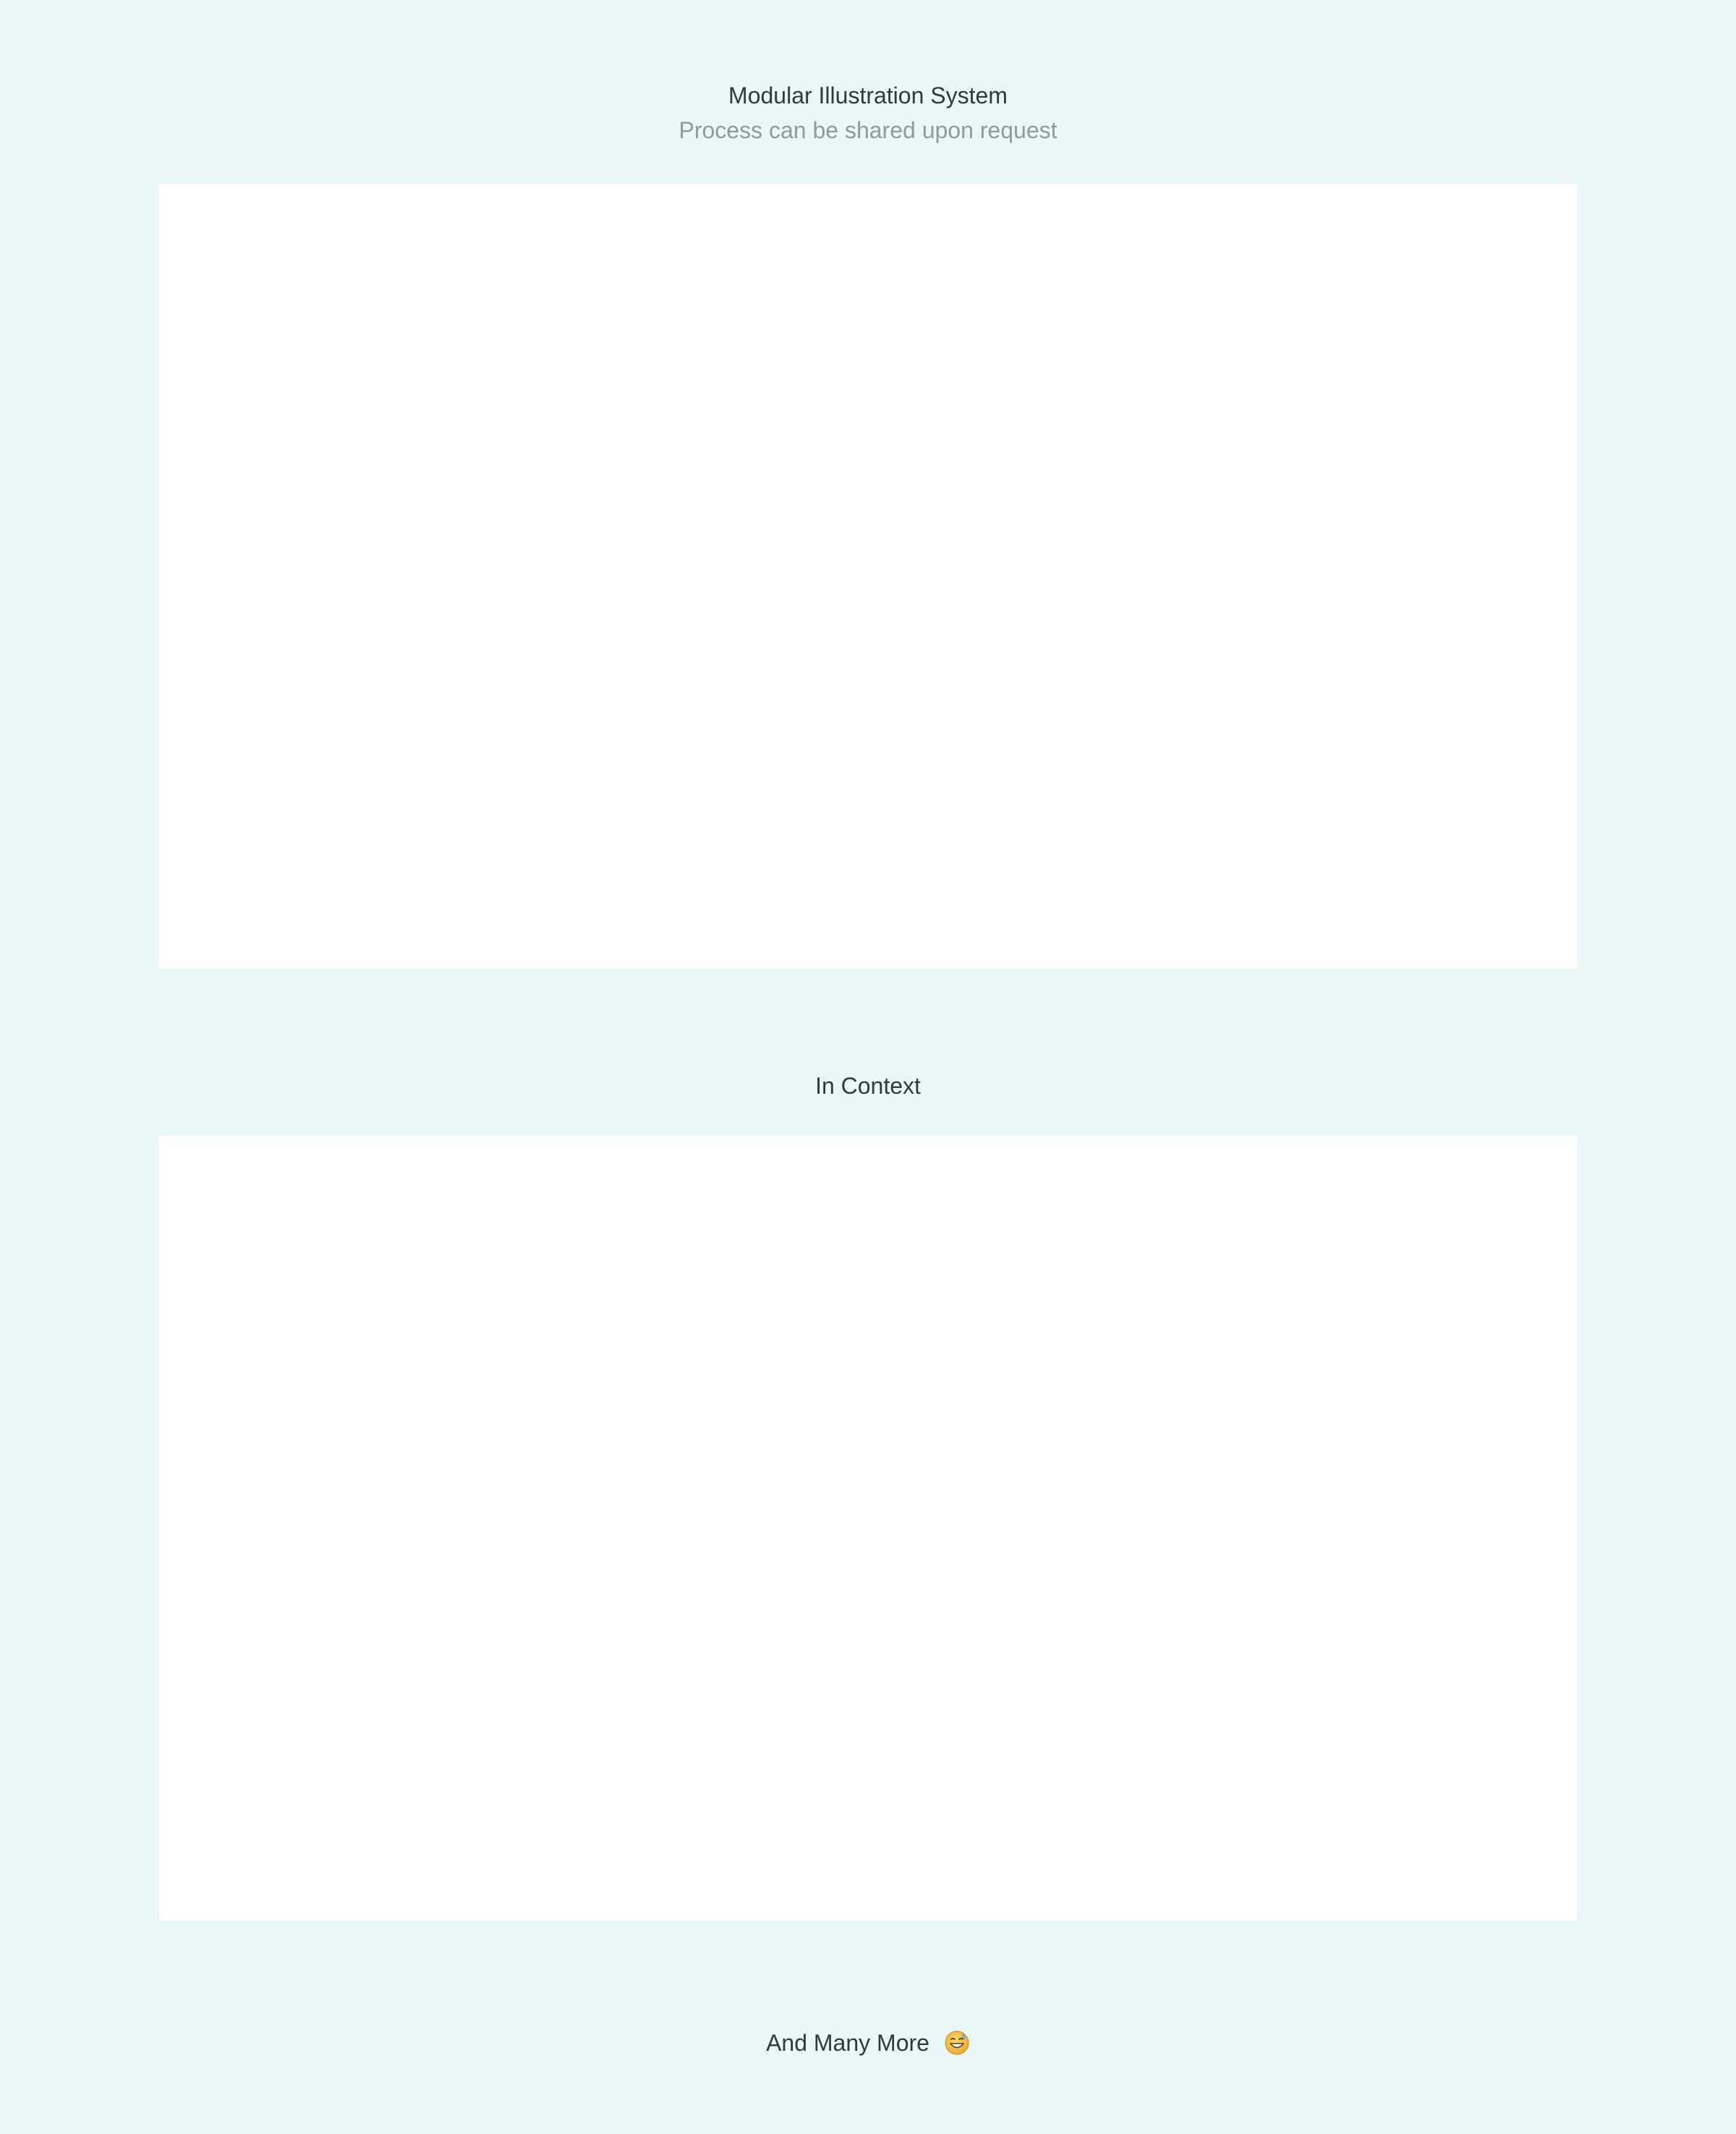 The image size is (1736, 2134). What do you see at coordinates (868, 130) in the screenshot?
I see `page-subtitle: Process can be shared upon request` at bounding box center [868, 130].